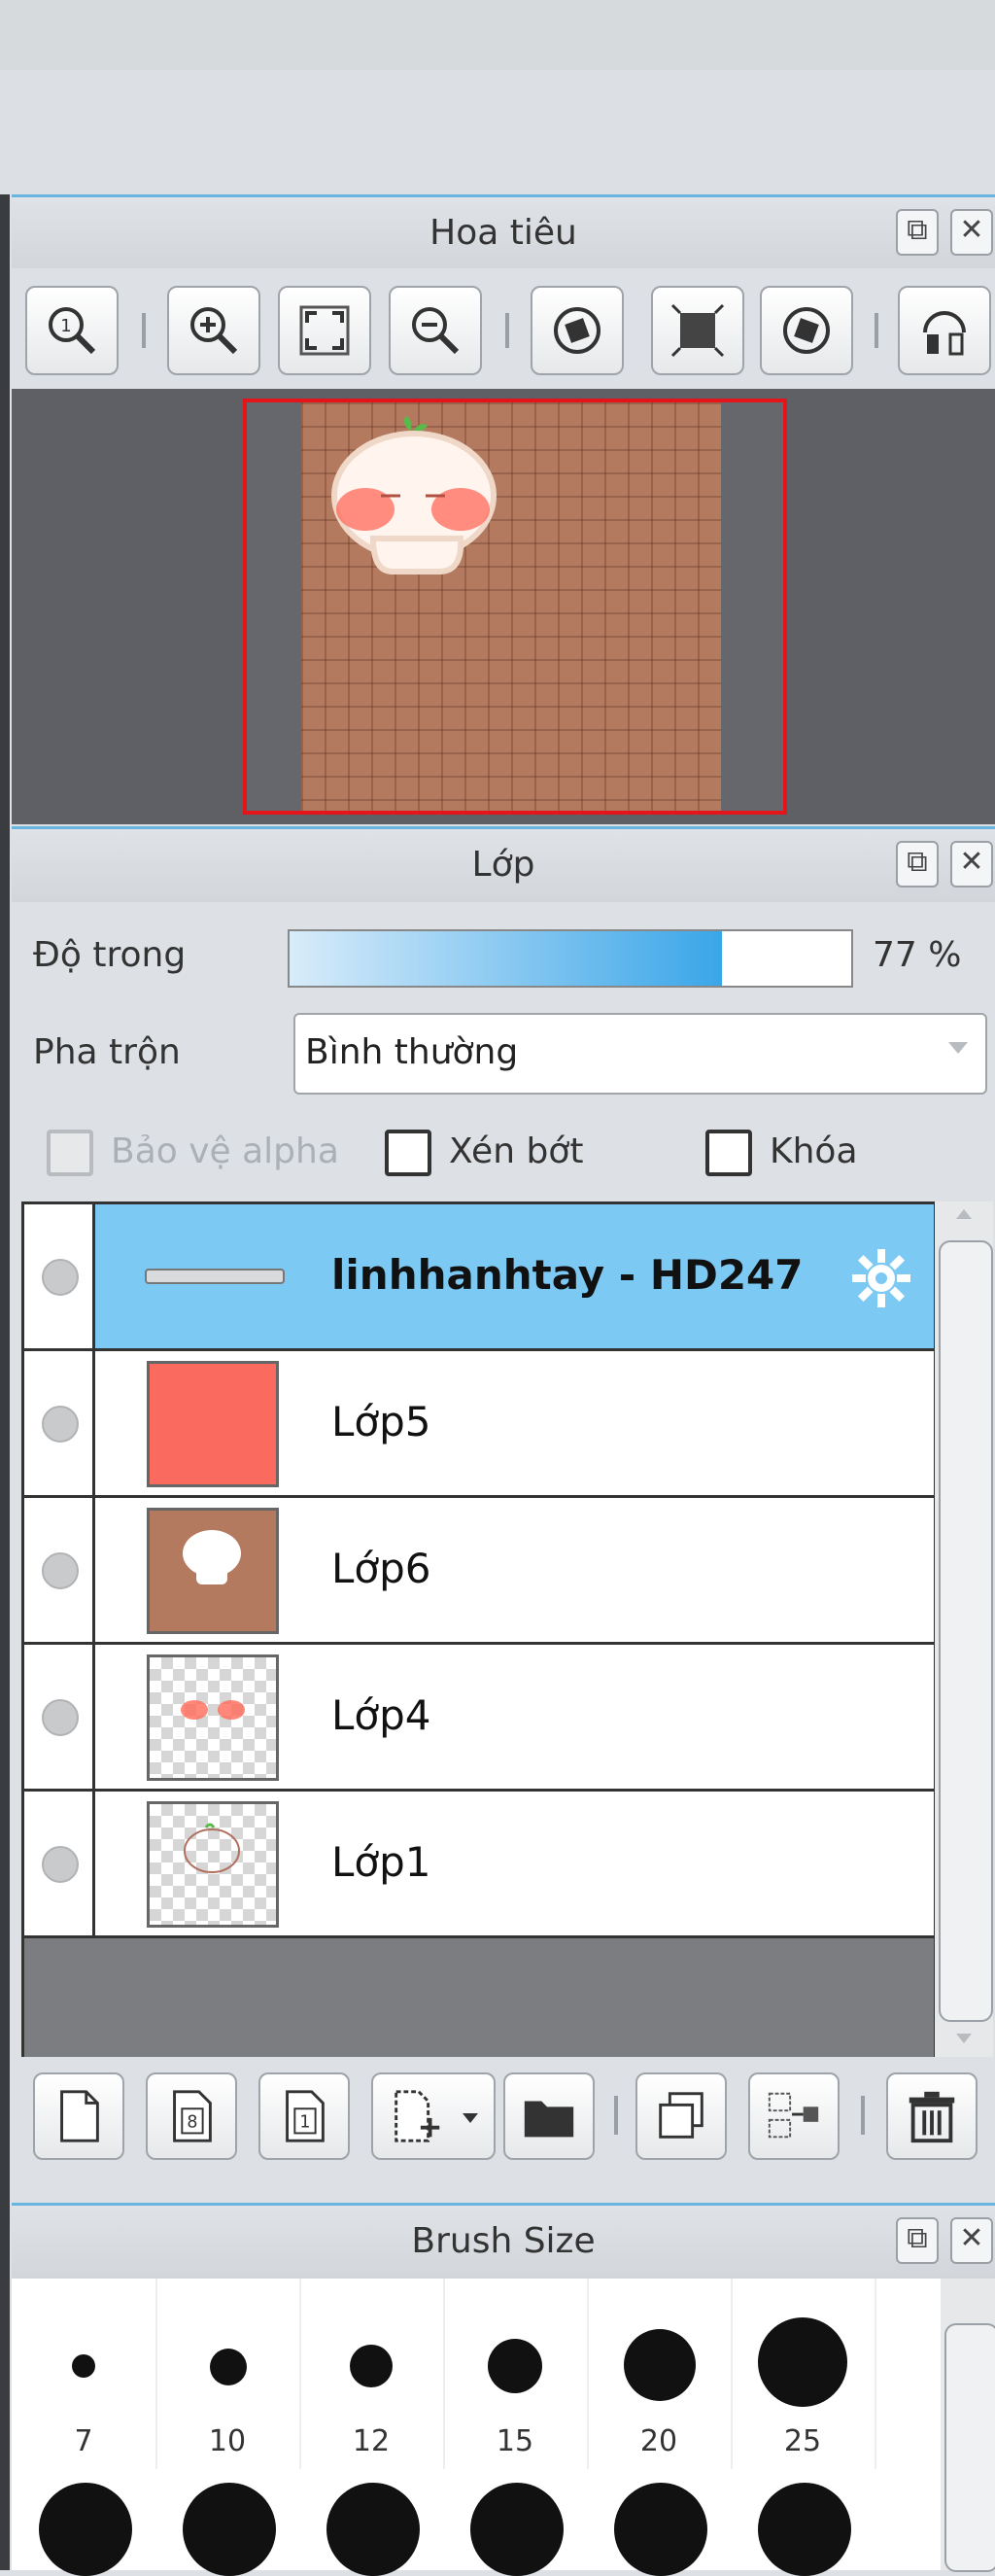 Image resolution: width=995 pixels, height=2576 pixels. What do you see at coordinates (681, 2116) in the screenshot?
I see `duplicate-layer-button` at bounding box center [681, 2116].